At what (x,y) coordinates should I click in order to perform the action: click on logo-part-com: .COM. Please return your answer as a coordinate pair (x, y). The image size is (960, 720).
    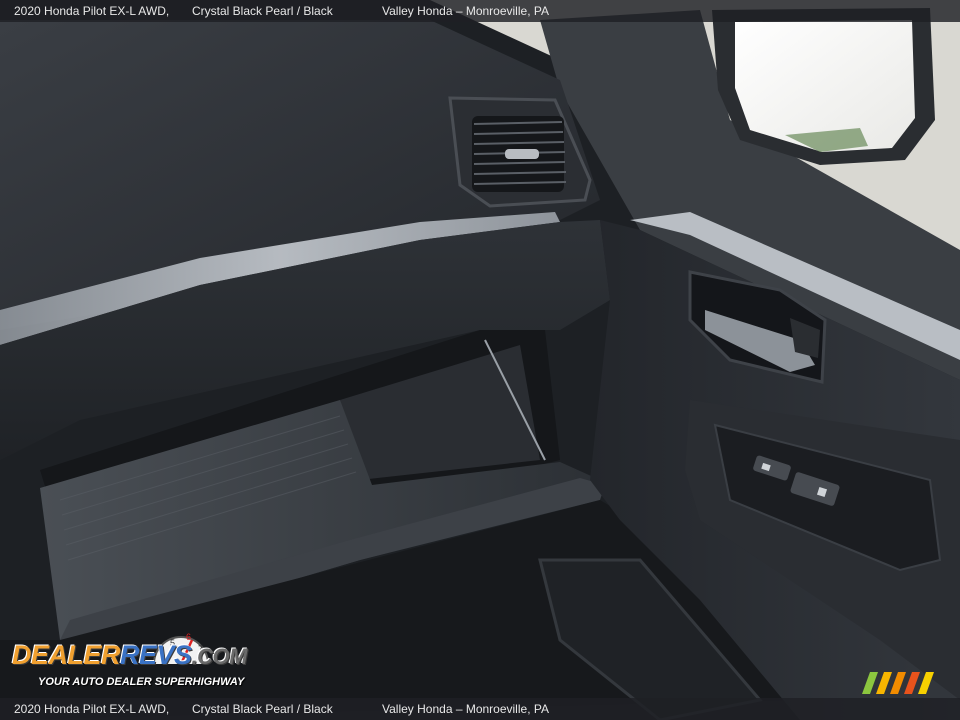
    Looking at the image, I should click on (219, 656).